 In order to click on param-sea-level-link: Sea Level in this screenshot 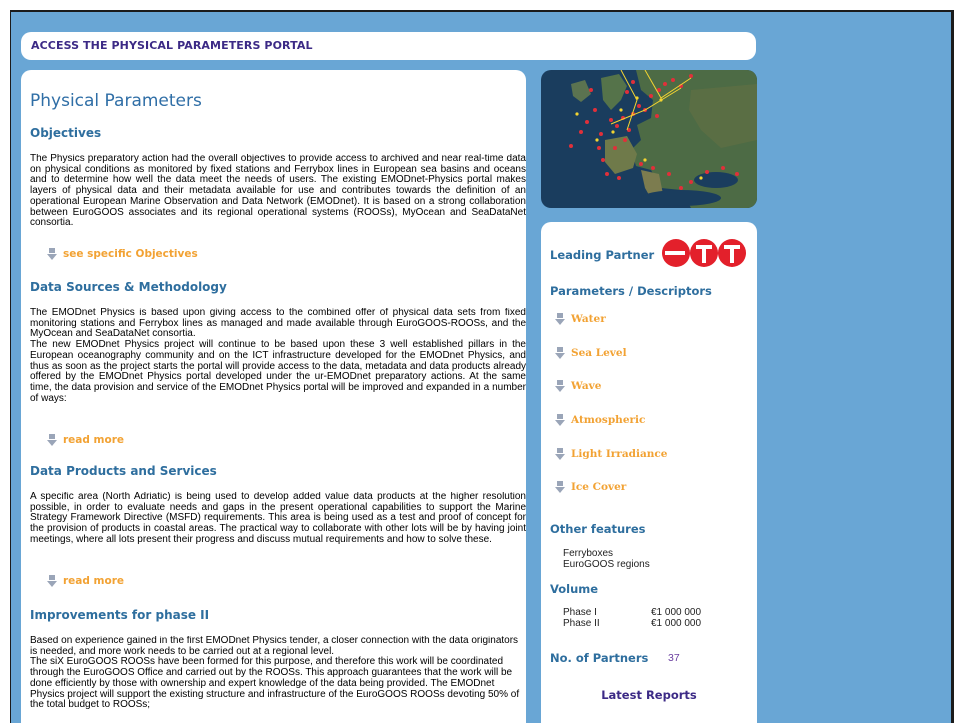, I will do `click(591, 353)`.